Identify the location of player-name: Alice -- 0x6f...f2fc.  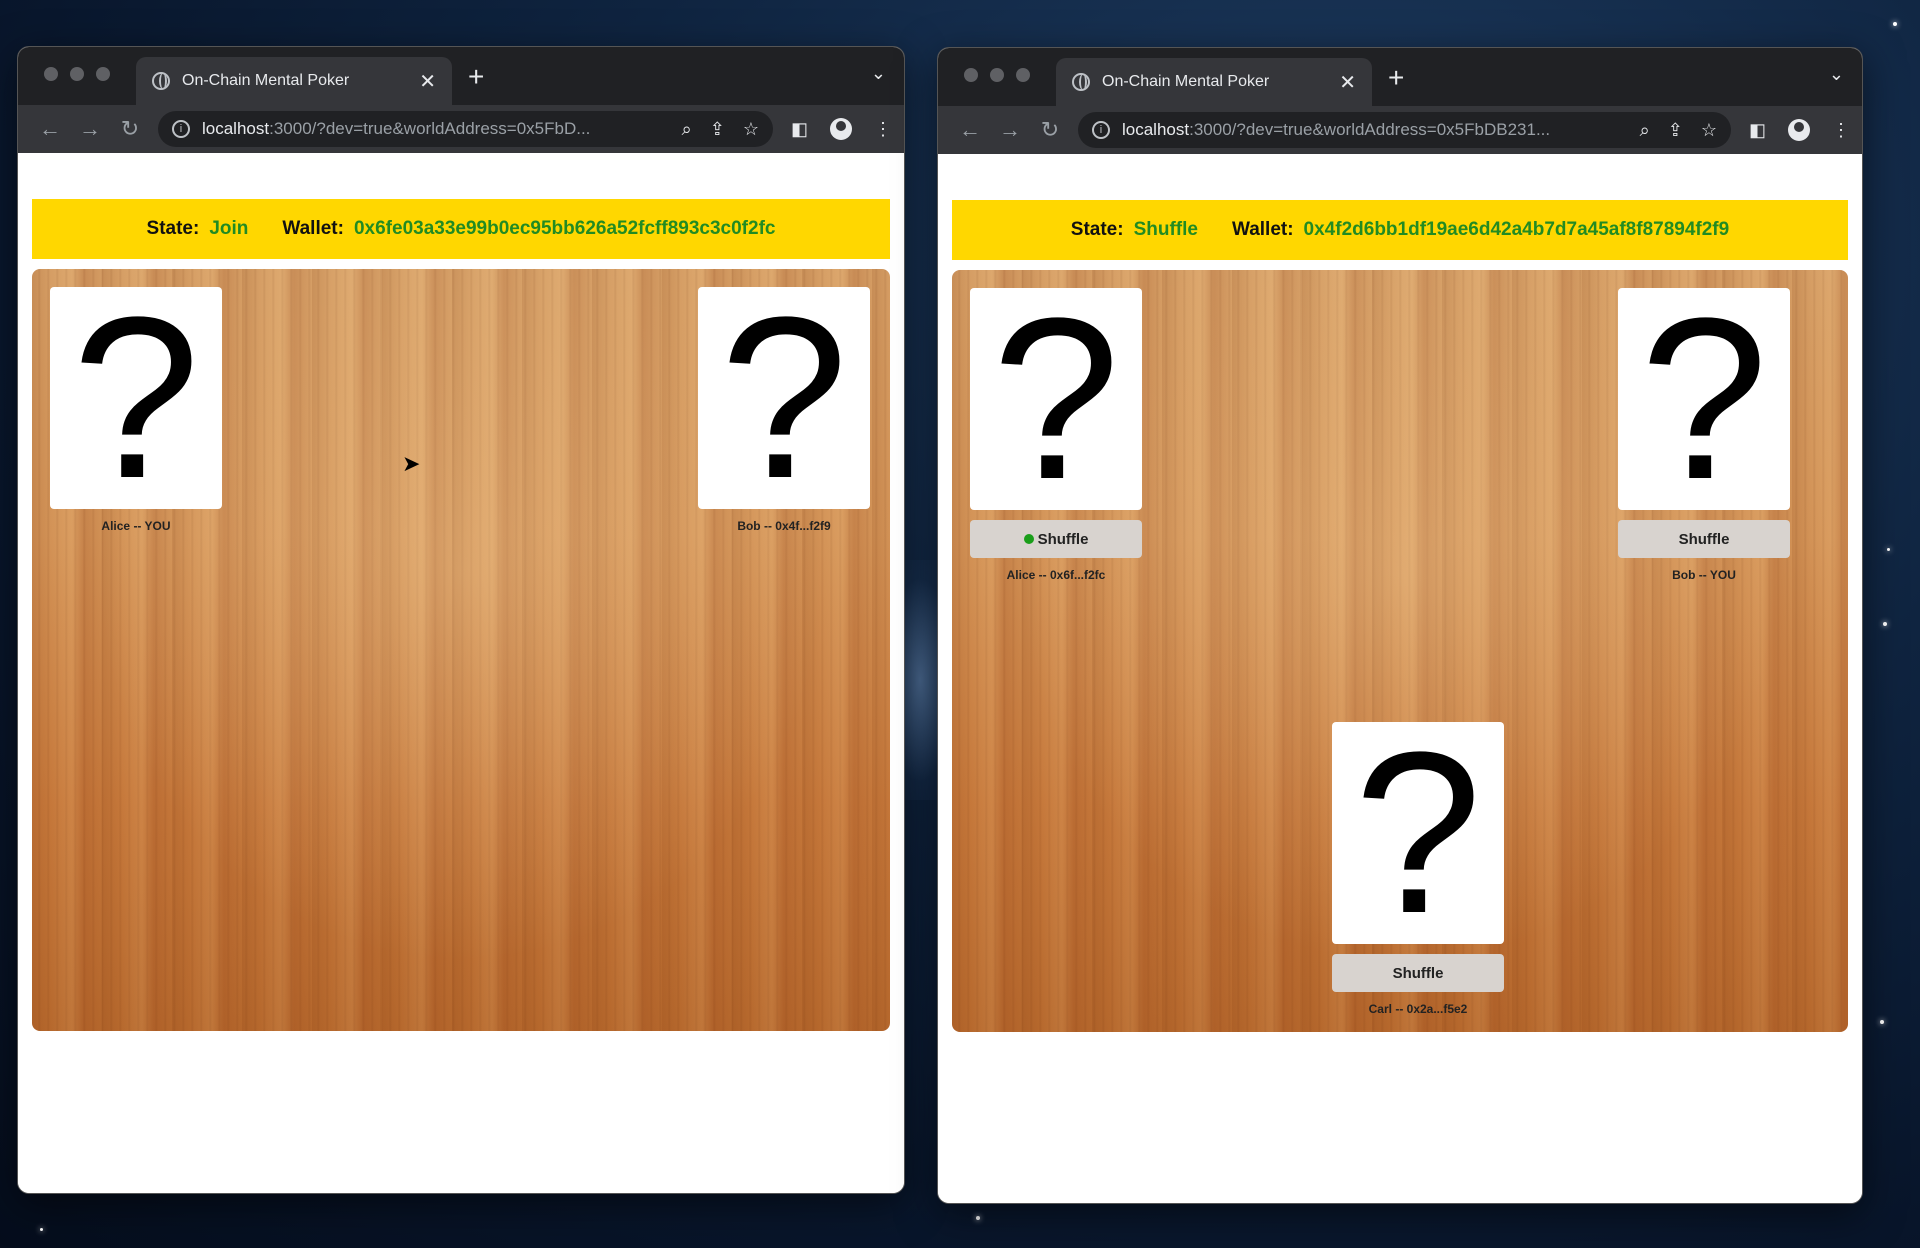
(1056, 575).